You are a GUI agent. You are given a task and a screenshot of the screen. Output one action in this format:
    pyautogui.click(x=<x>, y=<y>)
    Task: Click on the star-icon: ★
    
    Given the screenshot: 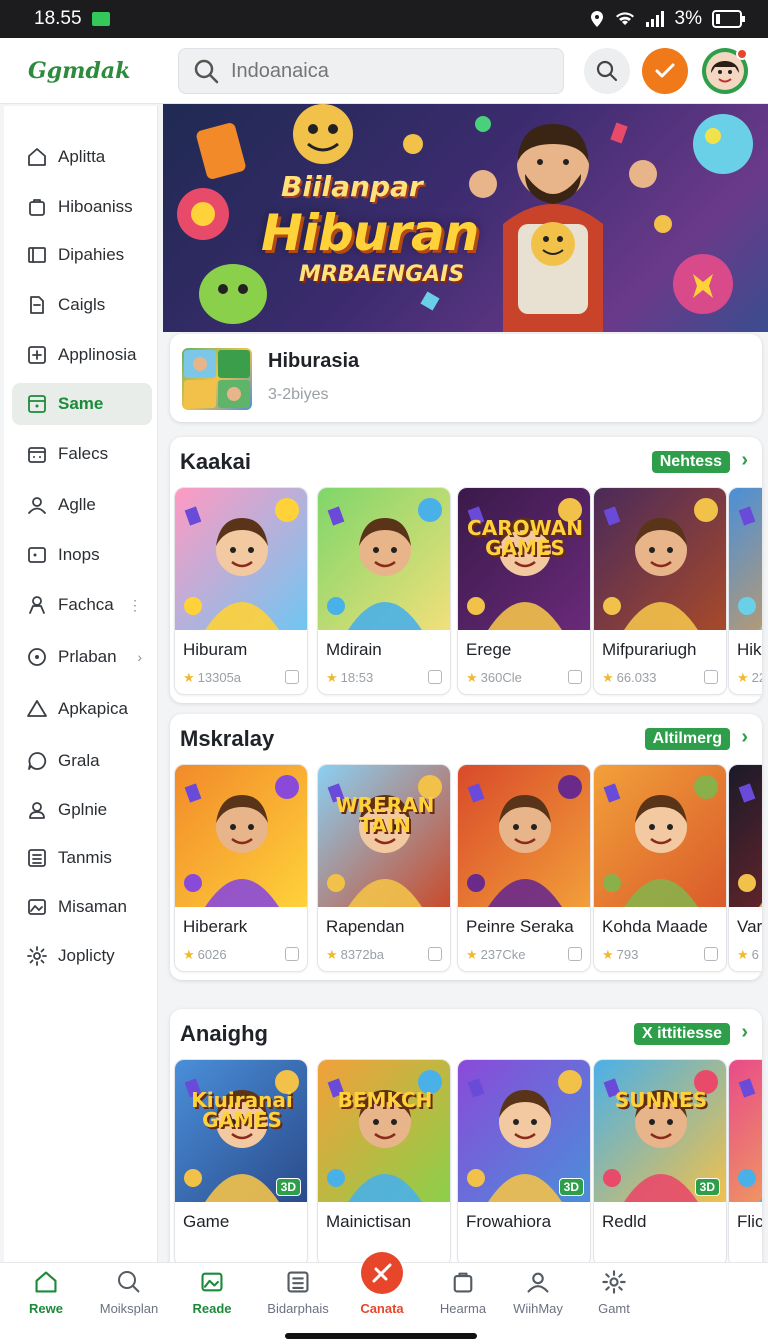 What is the action you would take?
    pyautogui.click(x=472, y=954)
    